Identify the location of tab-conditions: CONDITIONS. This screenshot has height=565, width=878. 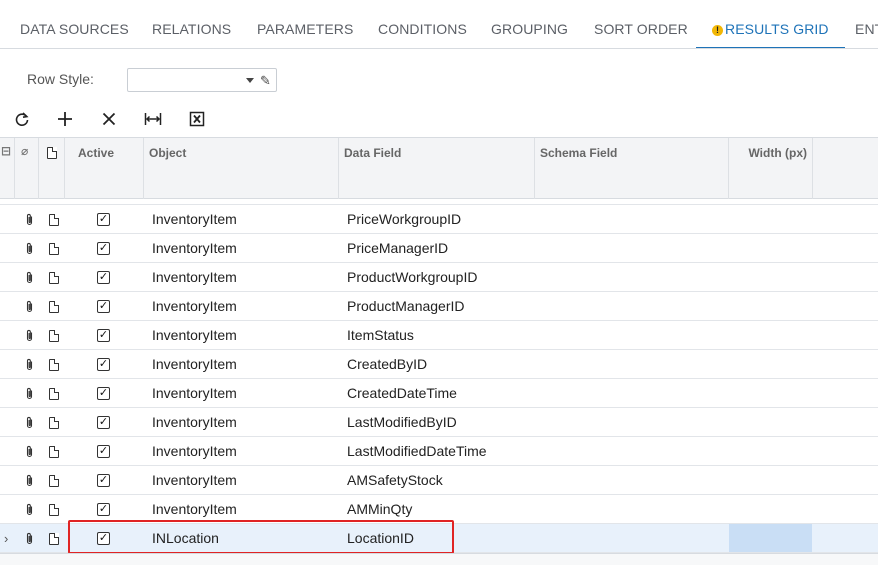
(422, 24).